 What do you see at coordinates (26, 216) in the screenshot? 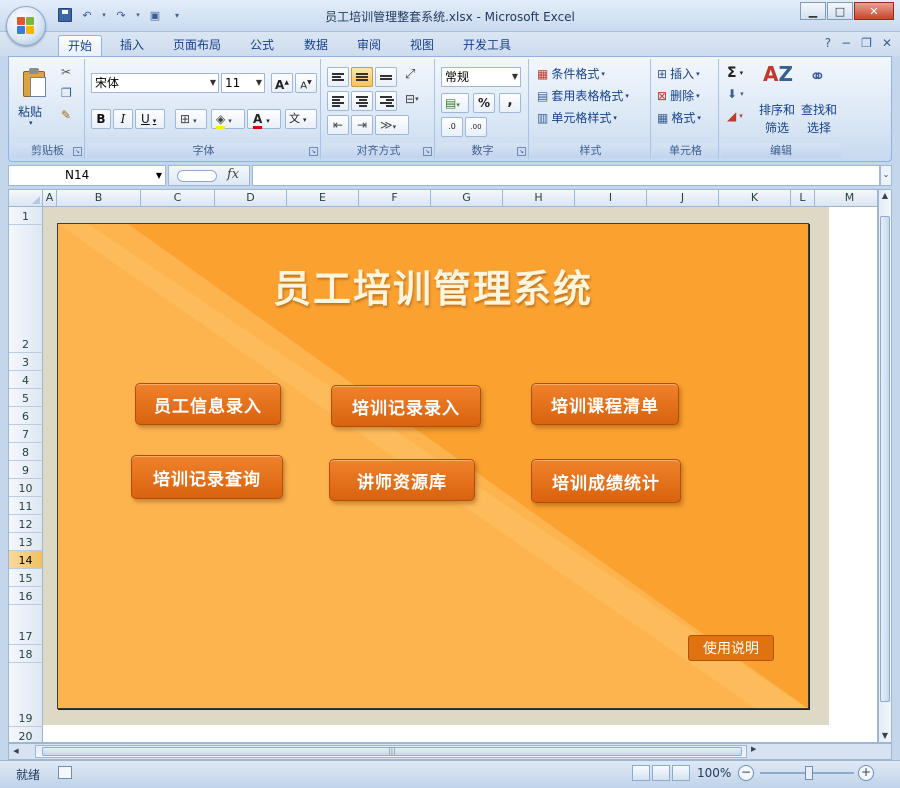
I see `row-header: 1` at bounding box center [26, 216].